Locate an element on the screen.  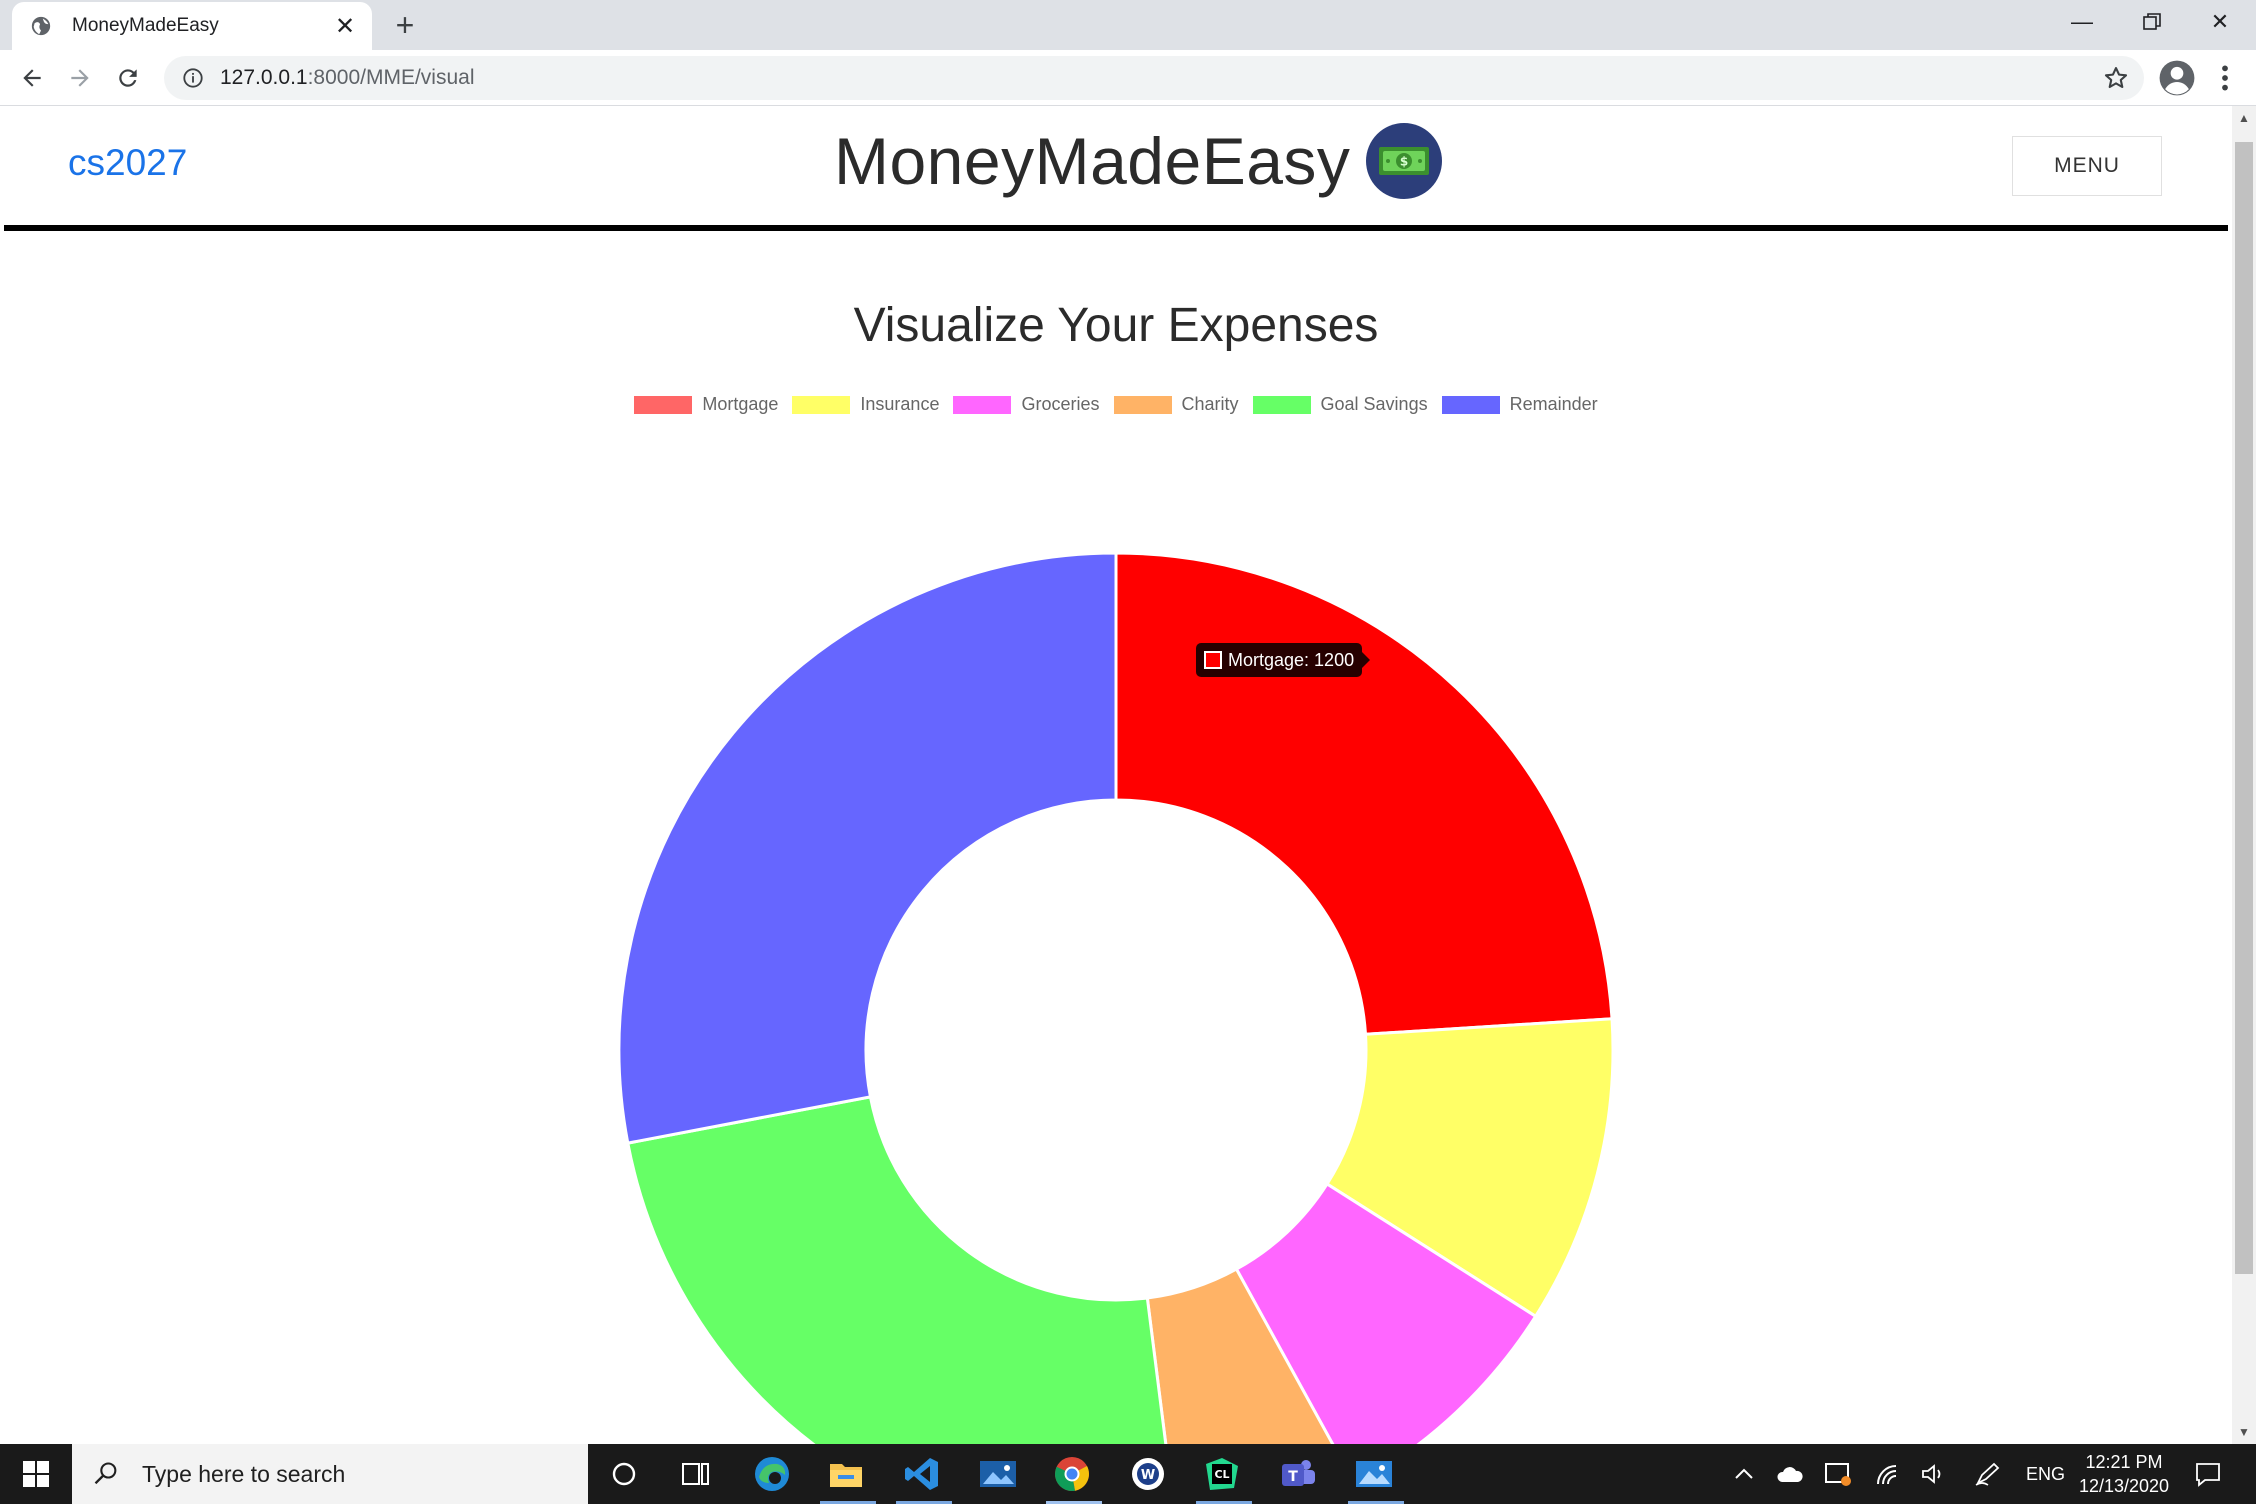
restore-icon is located at coordinates (2152, 21).